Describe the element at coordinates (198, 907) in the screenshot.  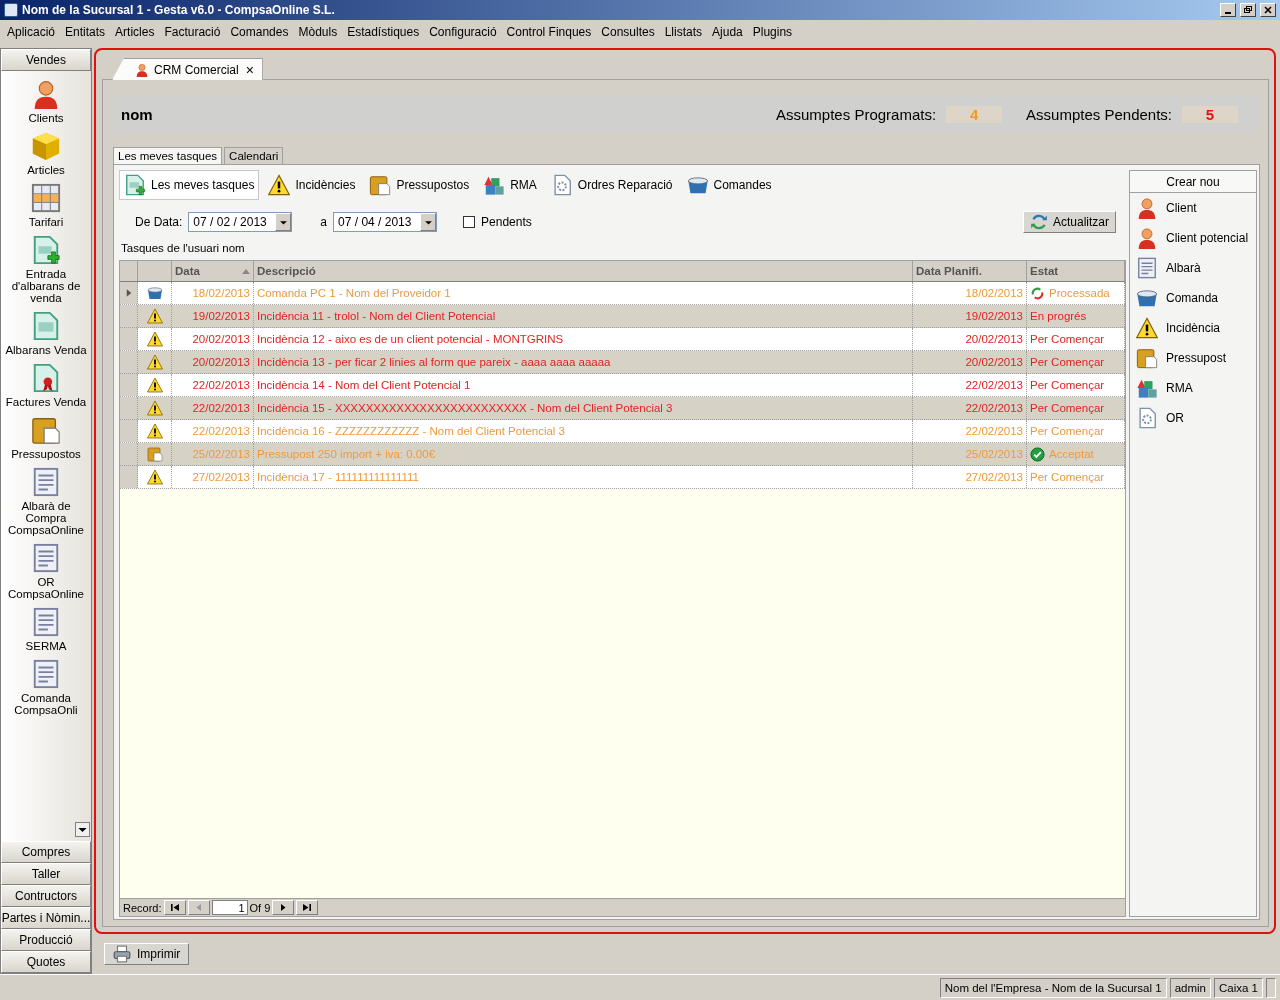
I see `previous-record-button` at that location.